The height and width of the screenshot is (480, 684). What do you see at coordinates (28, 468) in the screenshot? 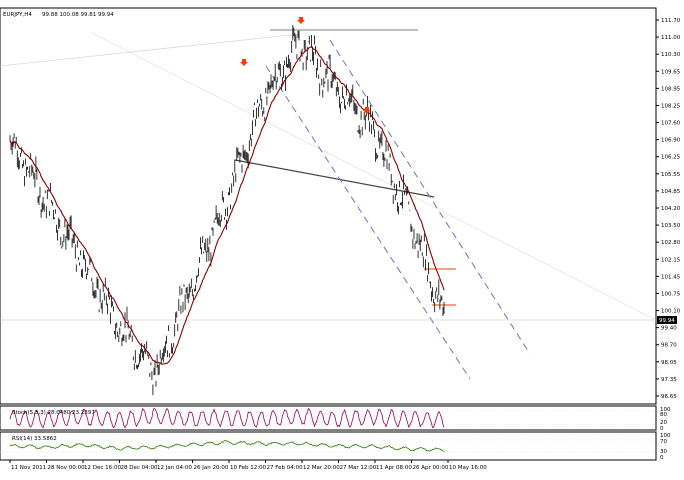
I see `time-axis-label: 11 Nov 2011` at bounding box center [28, 468].